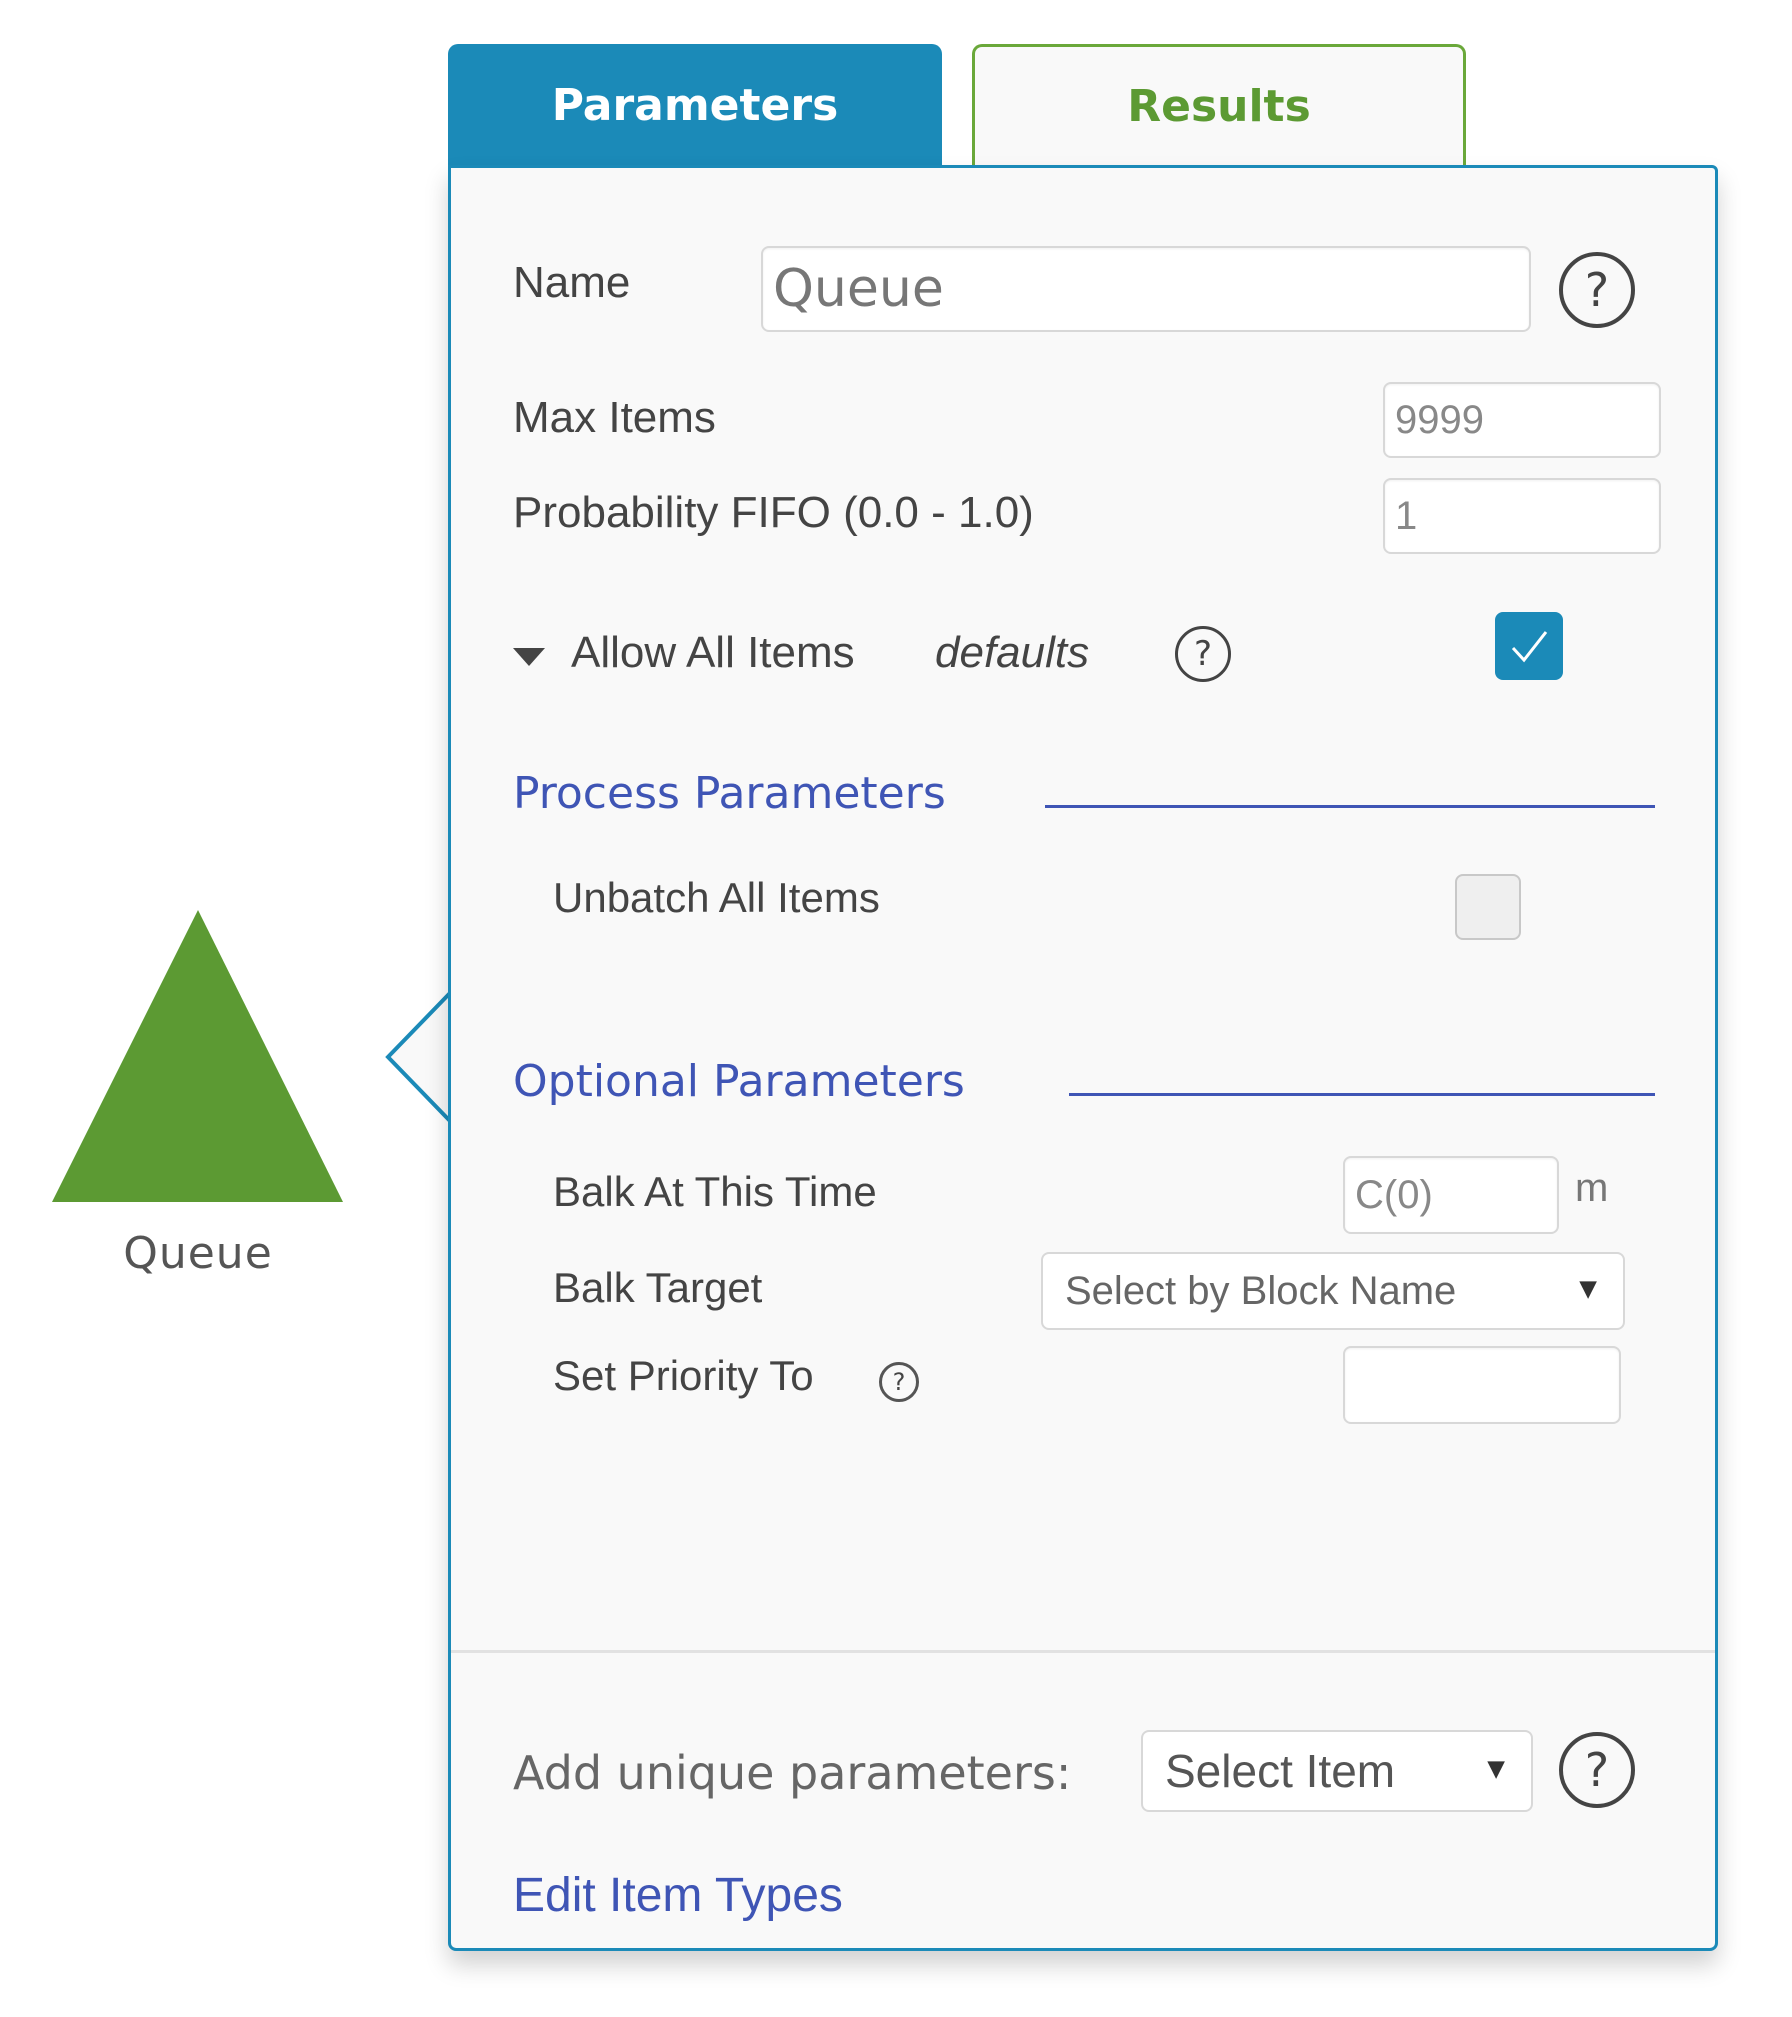  What do you see at coordinates (1592, 1188) in the screenshot?
I see `balk-time-unit: m` at bounding box center [1592, 1188].